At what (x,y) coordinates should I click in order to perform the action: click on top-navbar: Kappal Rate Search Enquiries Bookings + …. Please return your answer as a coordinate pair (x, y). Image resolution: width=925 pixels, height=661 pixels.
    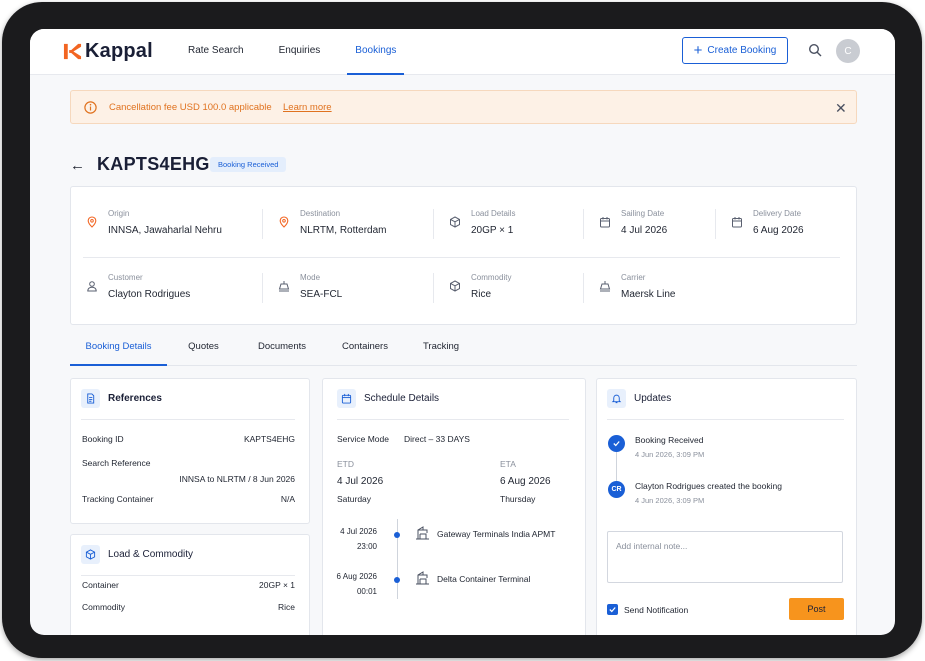
    Looking at the image, I should click on (462, 52).